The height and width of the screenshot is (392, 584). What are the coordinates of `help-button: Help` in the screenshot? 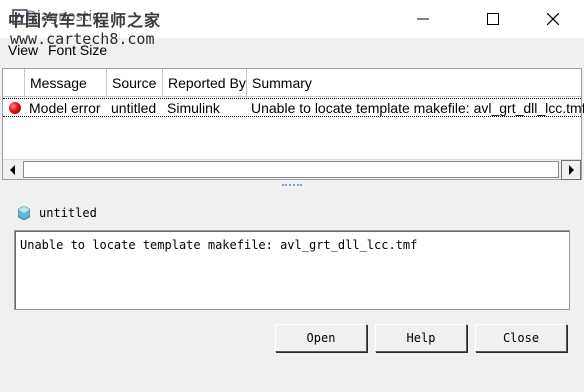 It's located at (421, 338).